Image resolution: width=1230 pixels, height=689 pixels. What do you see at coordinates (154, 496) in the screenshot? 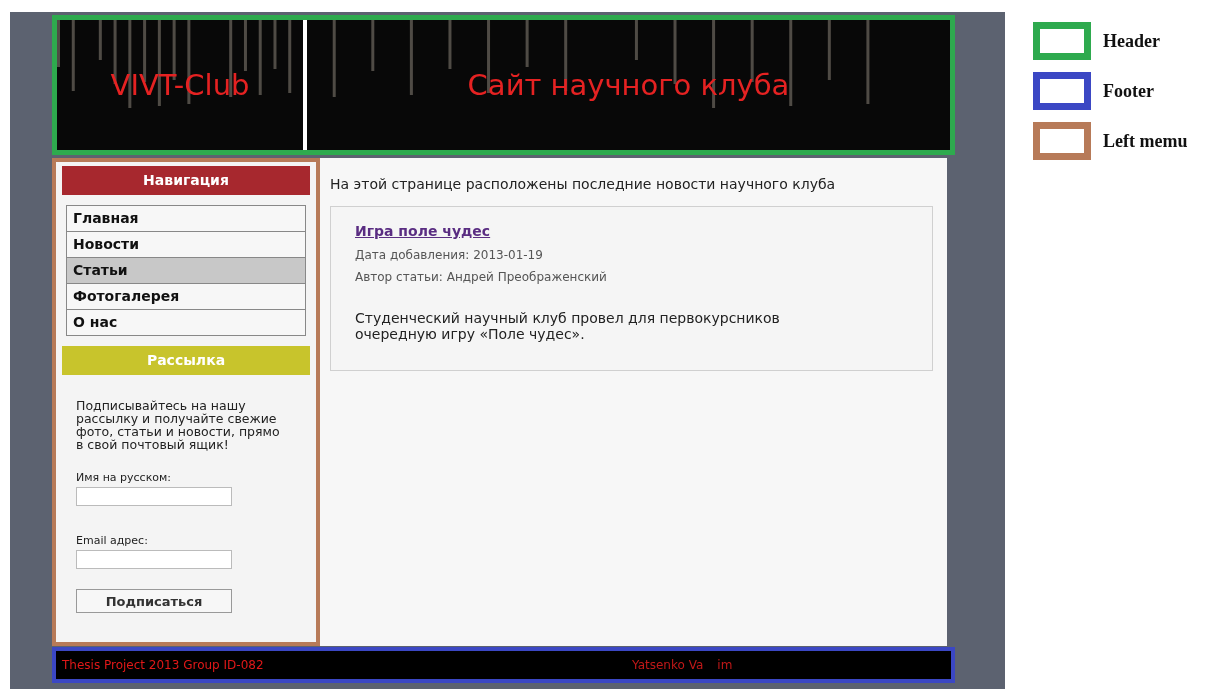
I see `name-field` at bounding box center [154, 496].